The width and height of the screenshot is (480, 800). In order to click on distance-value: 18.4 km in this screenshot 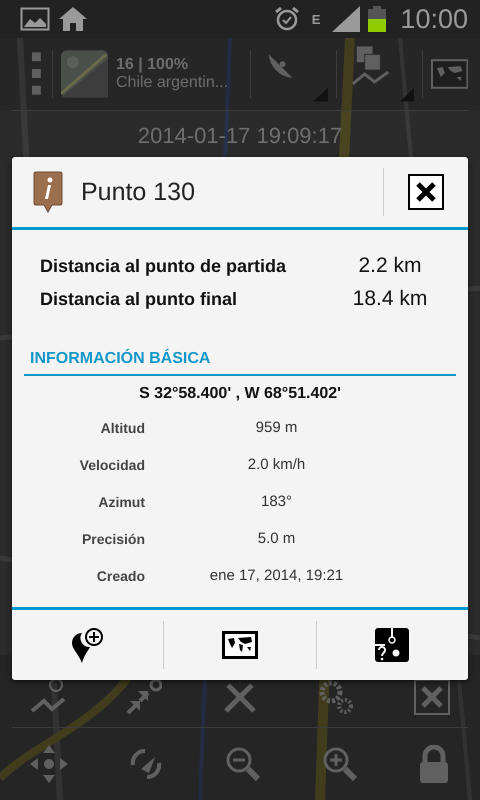, I will do `click(390, 299)`.